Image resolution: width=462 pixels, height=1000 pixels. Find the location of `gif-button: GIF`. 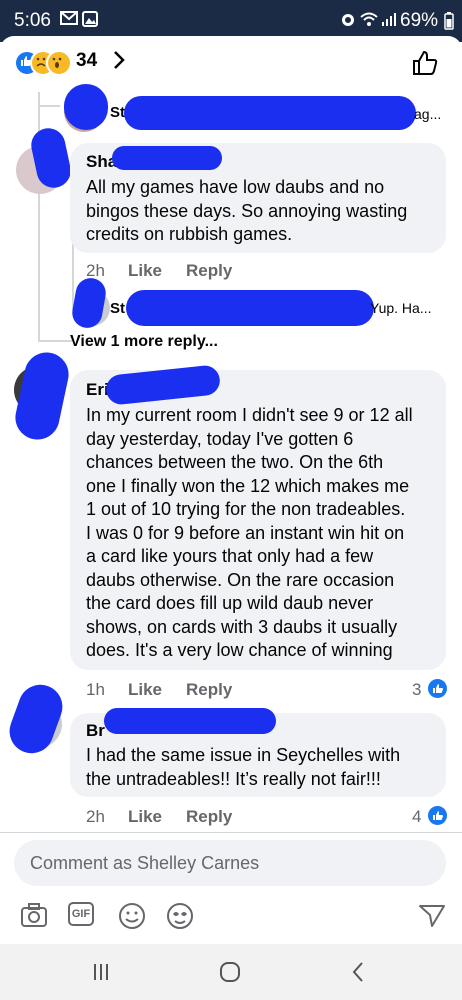

gif-button: GIF is located at coordinates (83, 915).